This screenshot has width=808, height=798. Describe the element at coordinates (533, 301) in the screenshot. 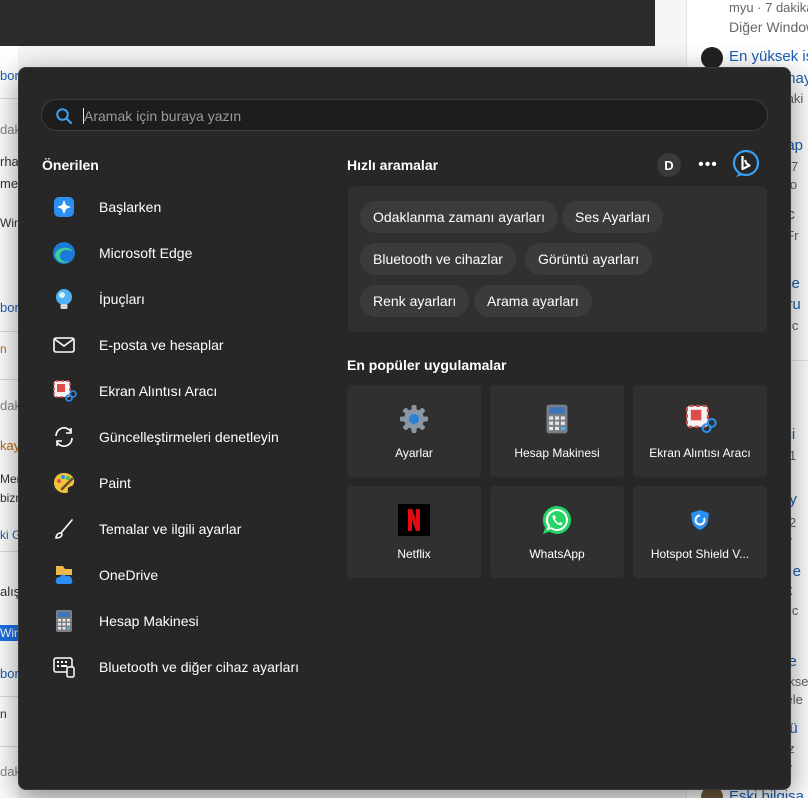

I see `quick-search-chip: Arama ayarları` at that location.